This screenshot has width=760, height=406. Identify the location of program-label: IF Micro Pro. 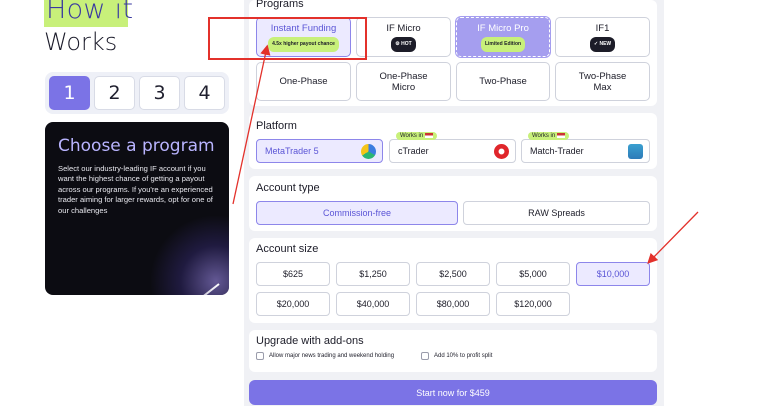
(503, 28).